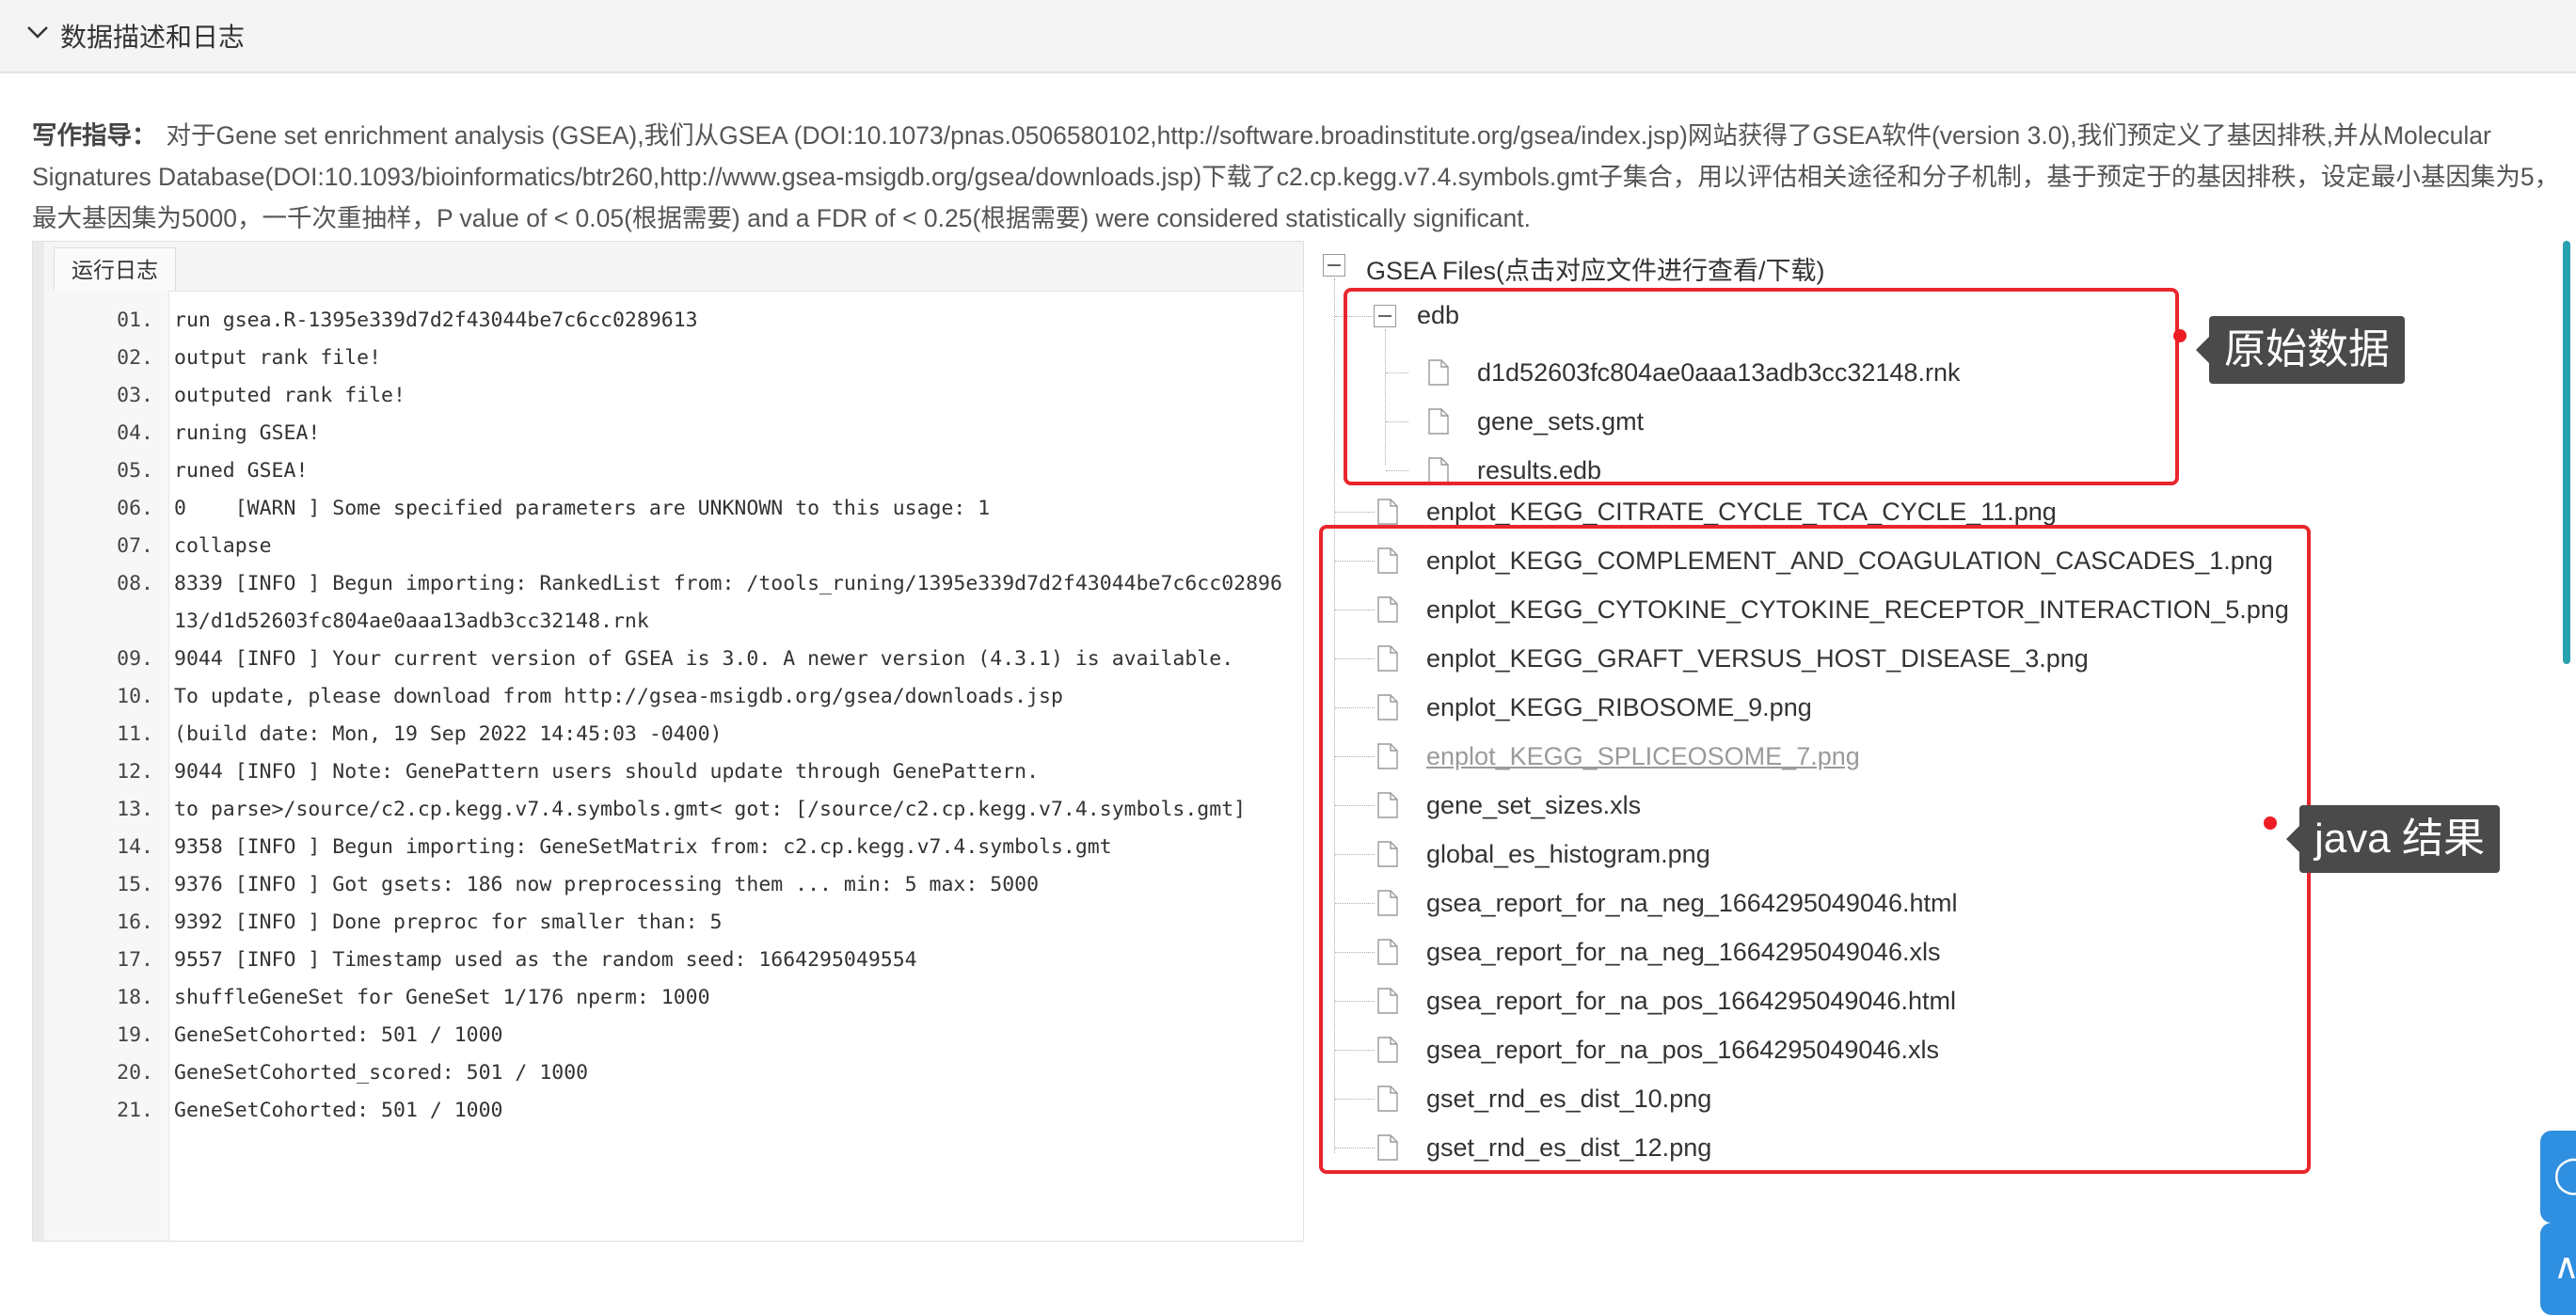  What do you see at coordinates (37, 32) in the screenshot?
I see `chevron-down-icon` at bounding box center [37, 32].